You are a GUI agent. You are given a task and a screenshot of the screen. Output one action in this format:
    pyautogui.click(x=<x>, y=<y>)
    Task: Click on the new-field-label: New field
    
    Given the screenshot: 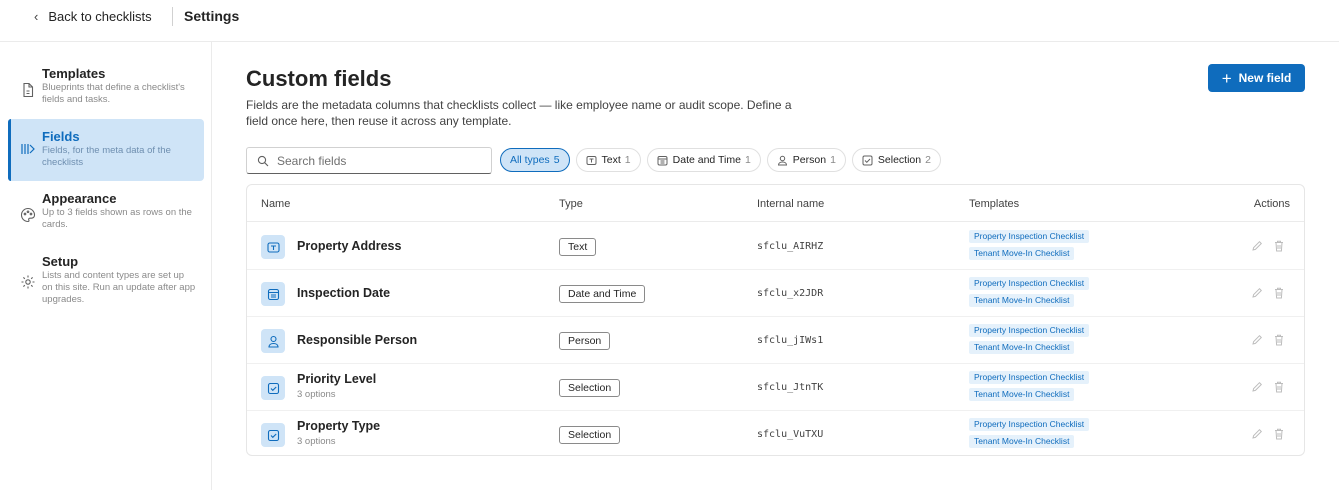 What is the action you would take?
    pyautogui.click(x=1265, y=78)
    